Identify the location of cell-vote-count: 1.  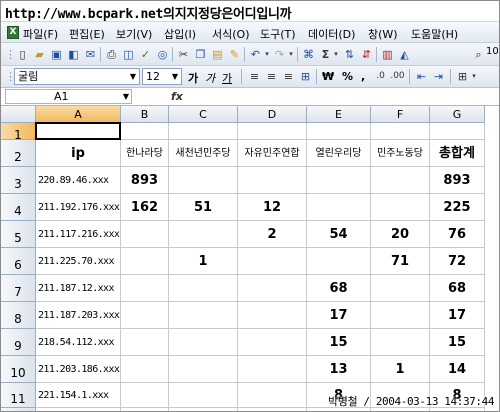
(203, 261).